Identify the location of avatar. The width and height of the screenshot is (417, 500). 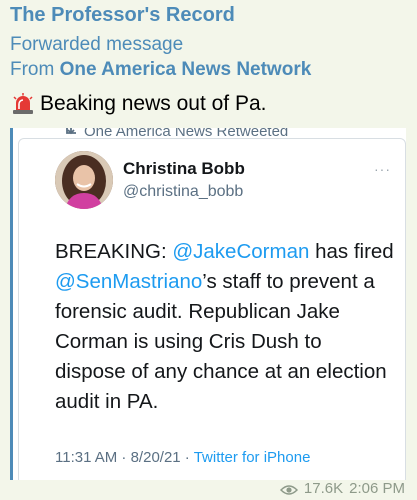
(84, 180).